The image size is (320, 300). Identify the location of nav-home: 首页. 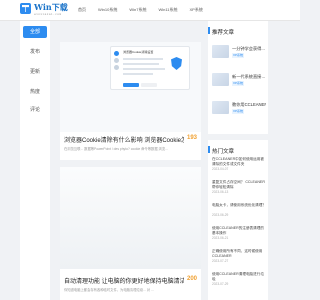
(82, 10).